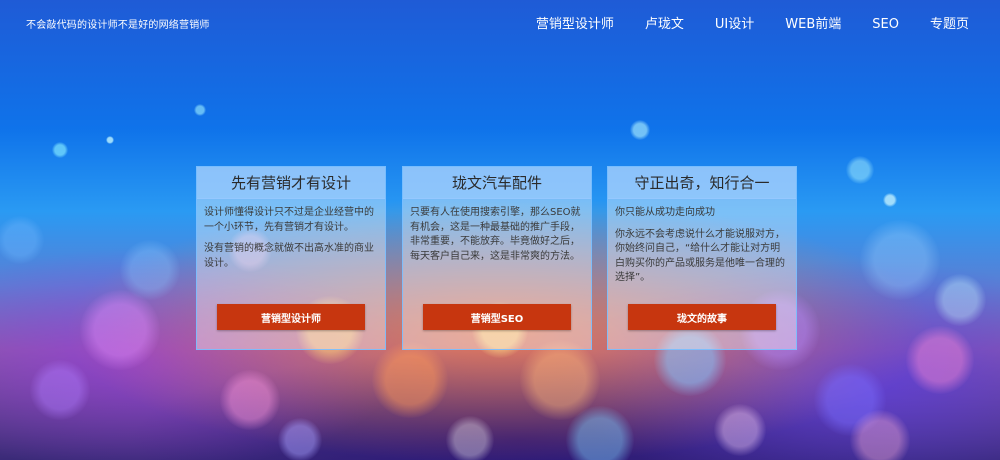  Describe the element at coordinates (118, 25) in the screenshot. I see `site-slogan: 不会敲代码的设计师不是好的网络营销师` at that location.